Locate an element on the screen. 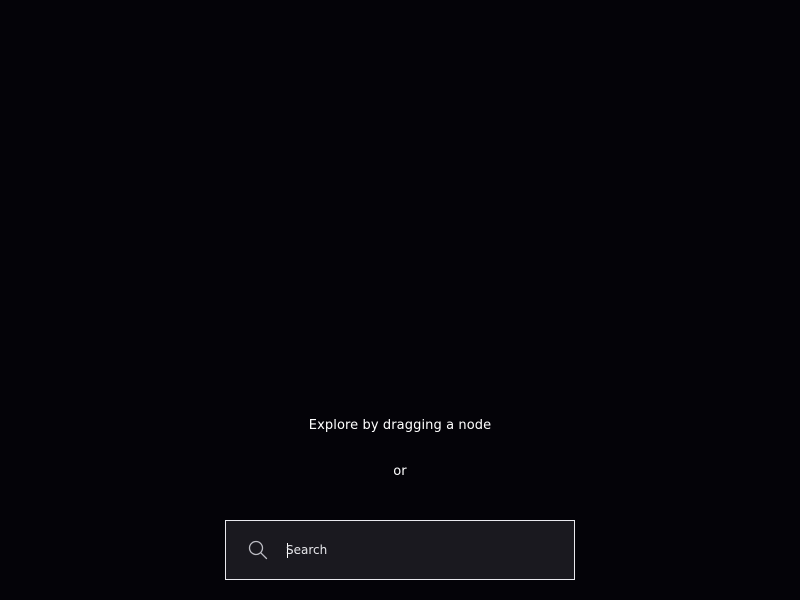  drag-node-hint: Explore by dragging a node is located at coordinates (400, 425).